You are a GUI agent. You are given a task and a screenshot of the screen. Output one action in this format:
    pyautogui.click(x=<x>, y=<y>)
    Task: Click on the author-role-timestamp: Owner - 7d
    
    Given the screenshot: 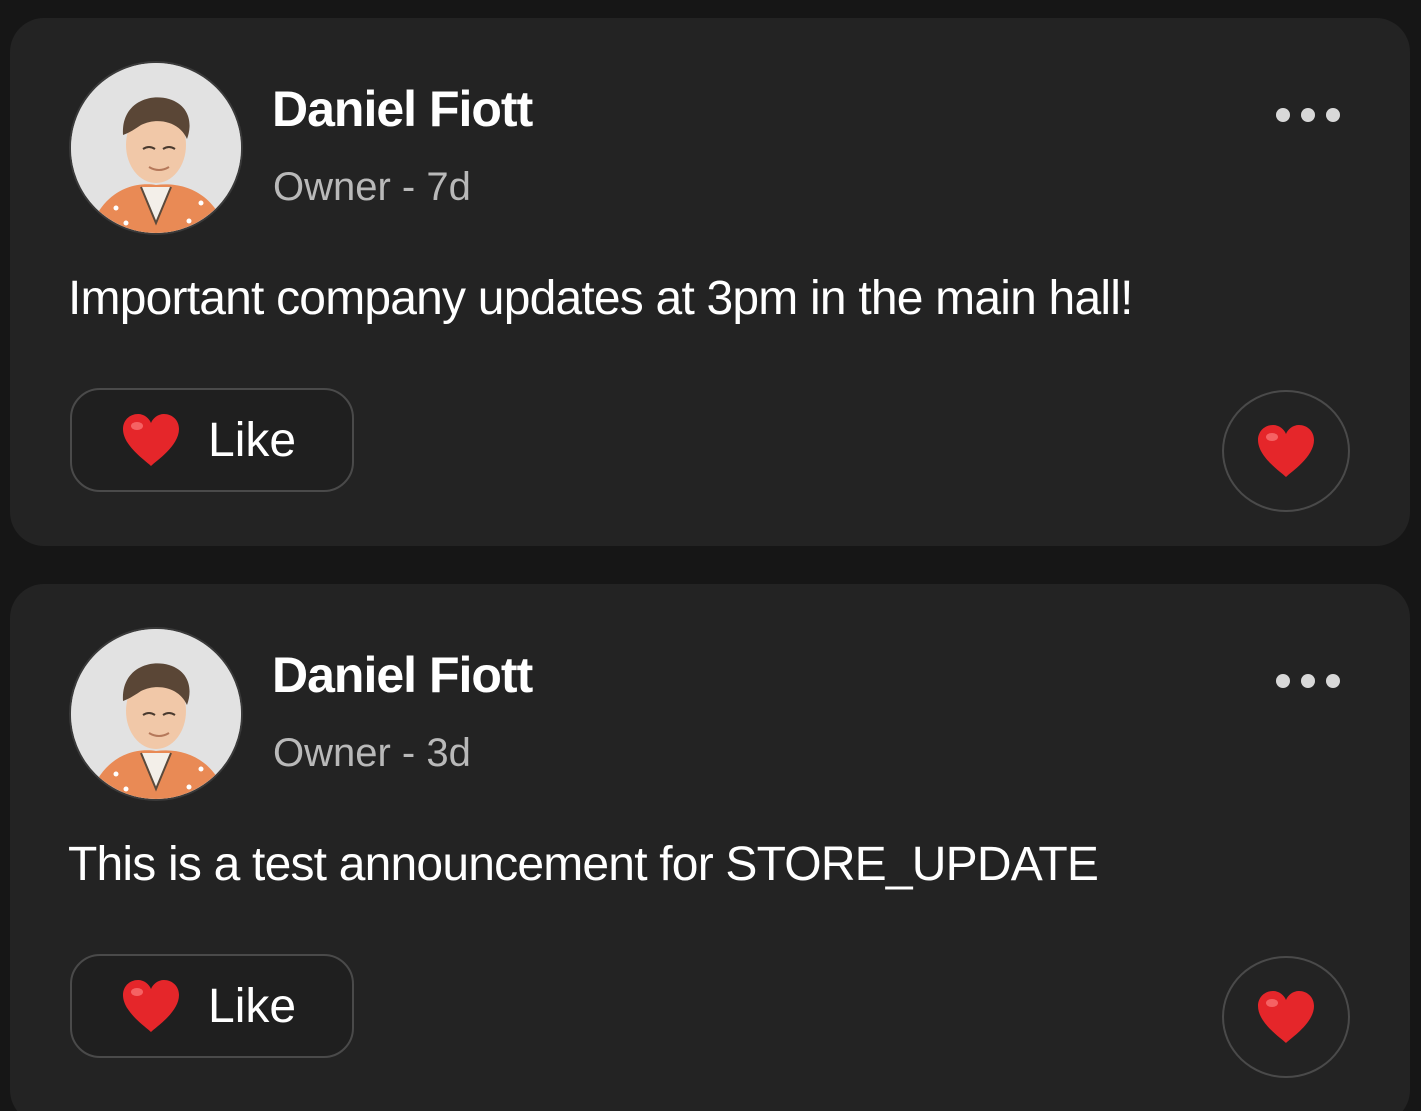 What is the action you would take?
    pyautogui.click(x=372, y=187)
    